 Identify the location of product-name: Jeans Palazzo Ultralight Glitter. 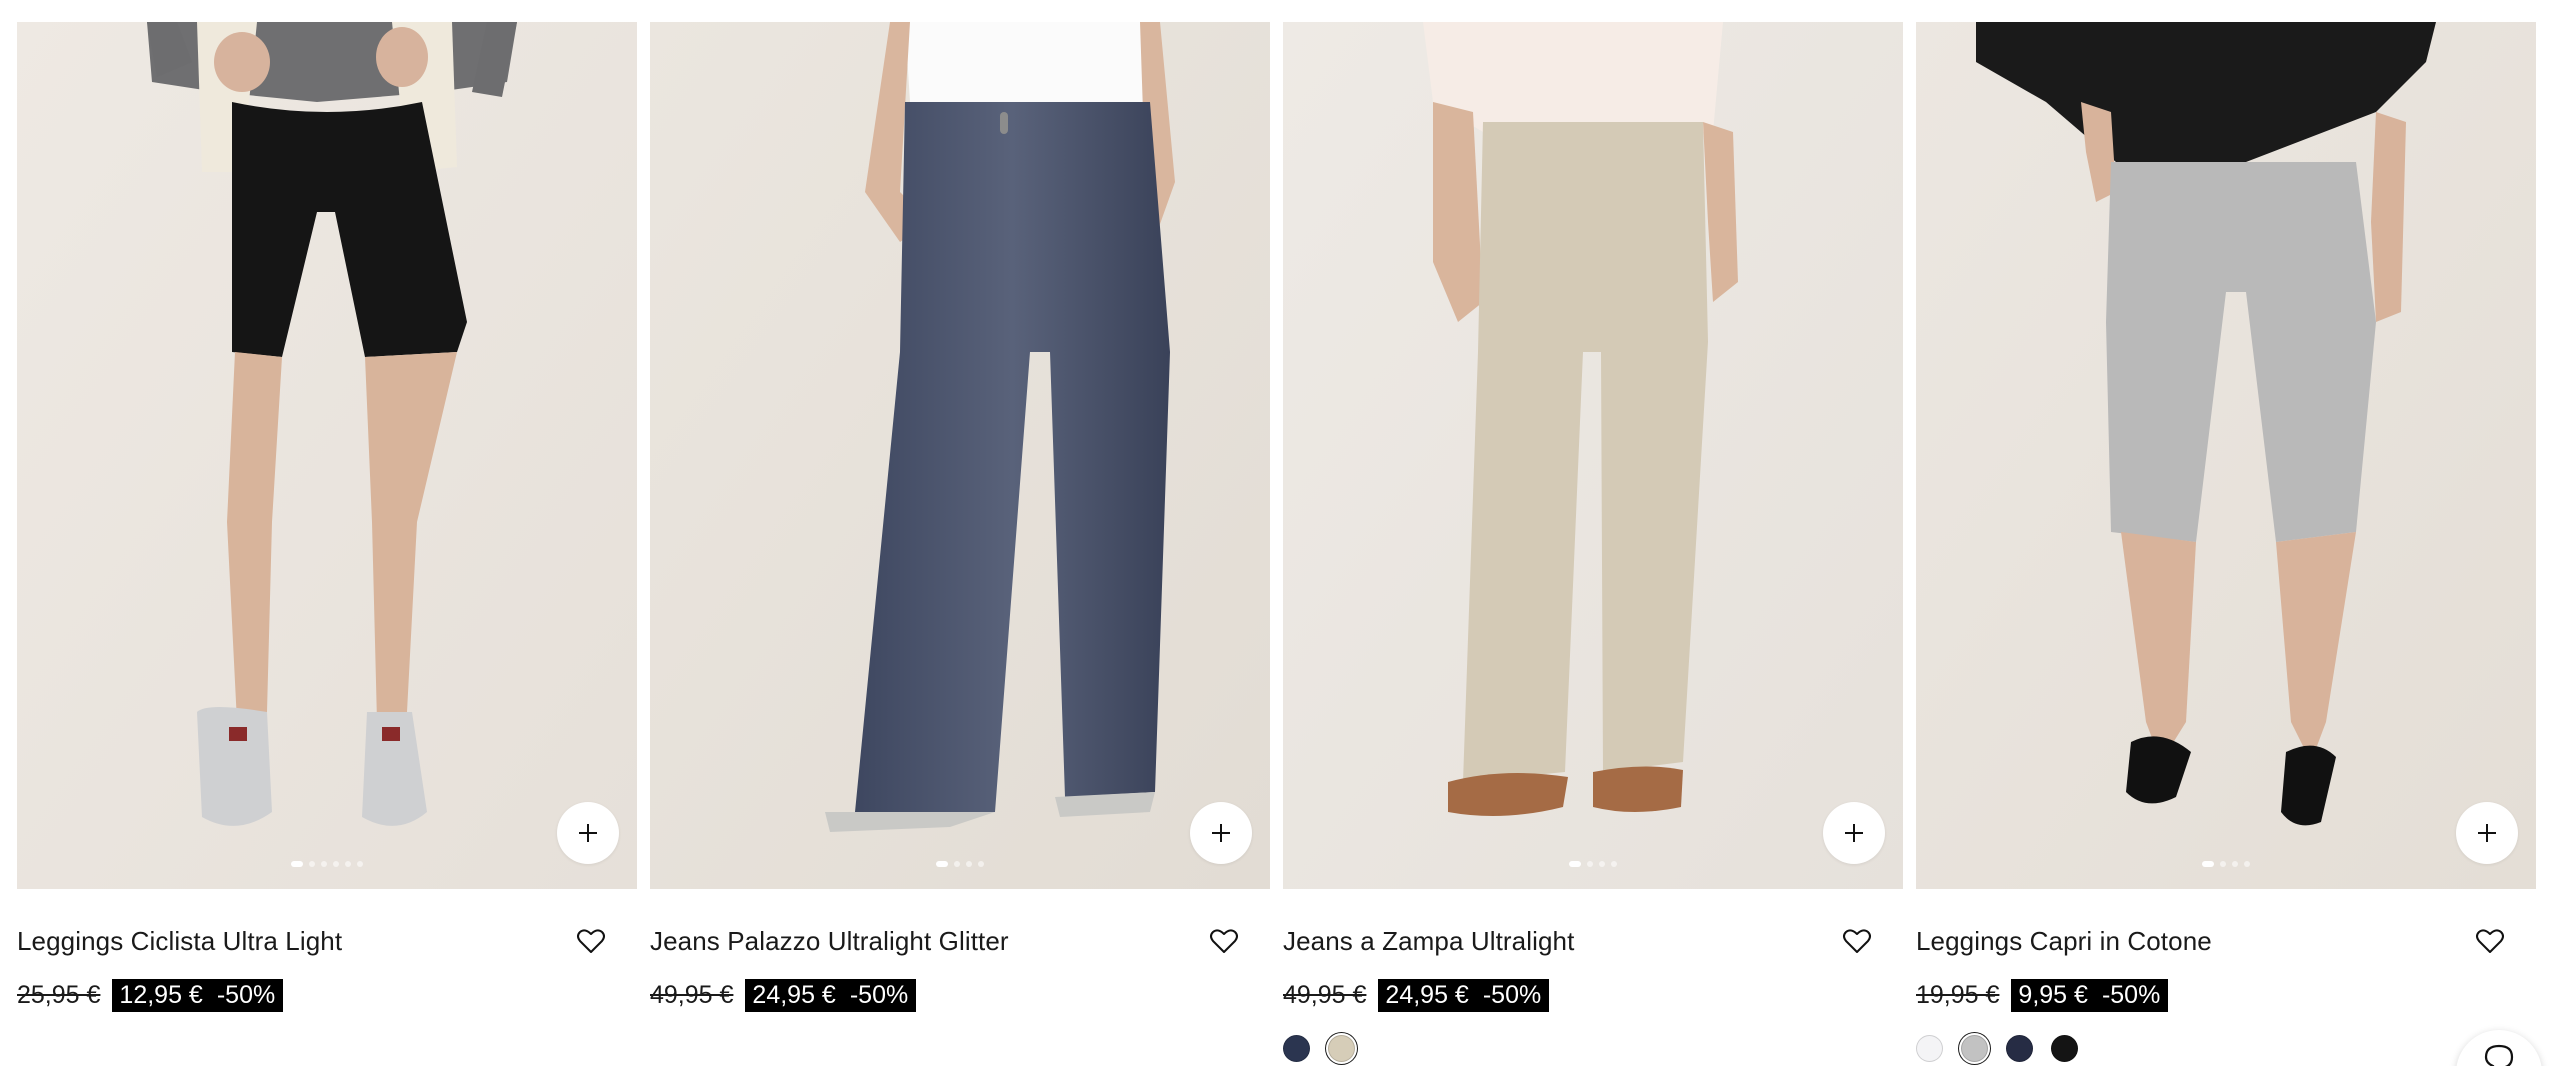
(829, 941).